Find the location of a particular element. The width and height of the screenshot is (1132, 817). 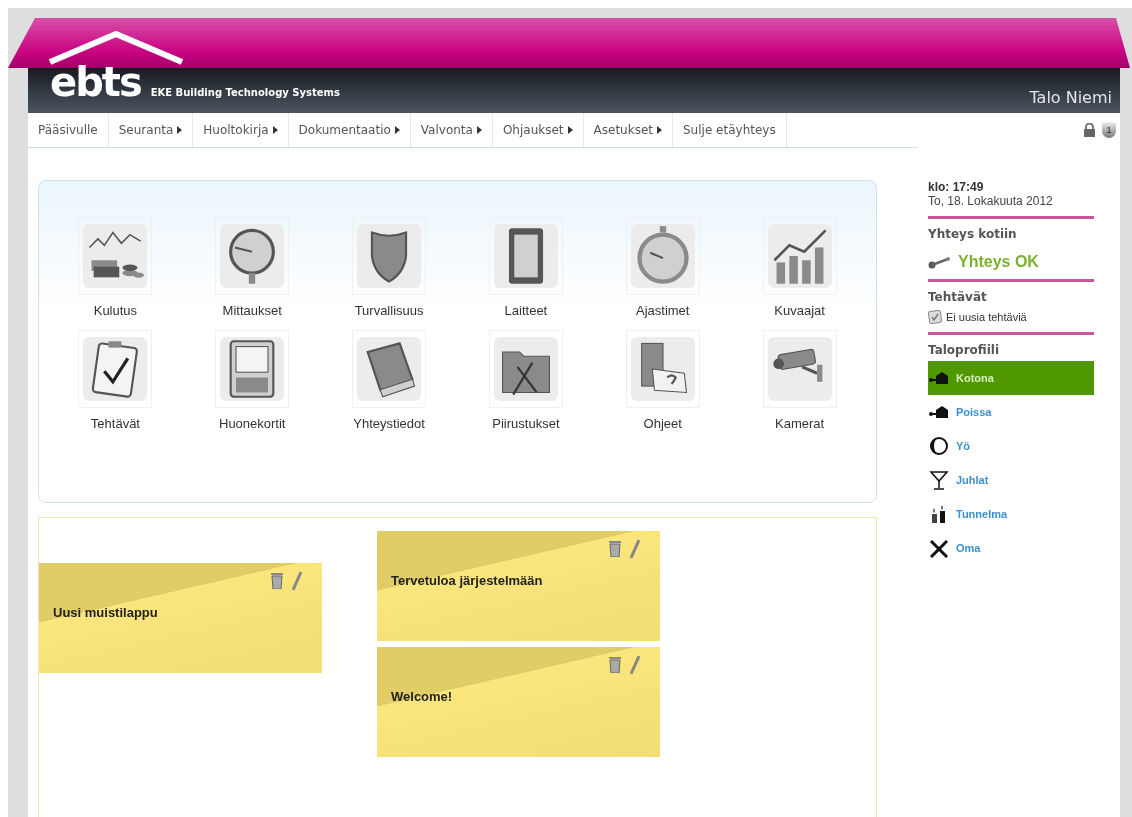

module-button: Tehtävät is located at coordinates (115, 380).